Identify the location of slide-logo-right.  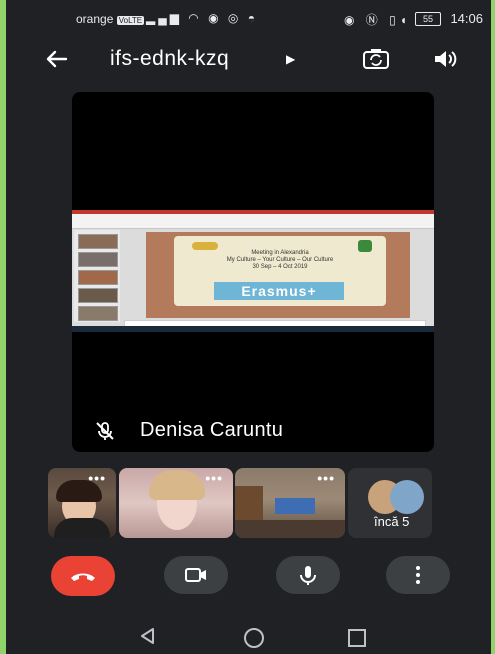
(365, 246).